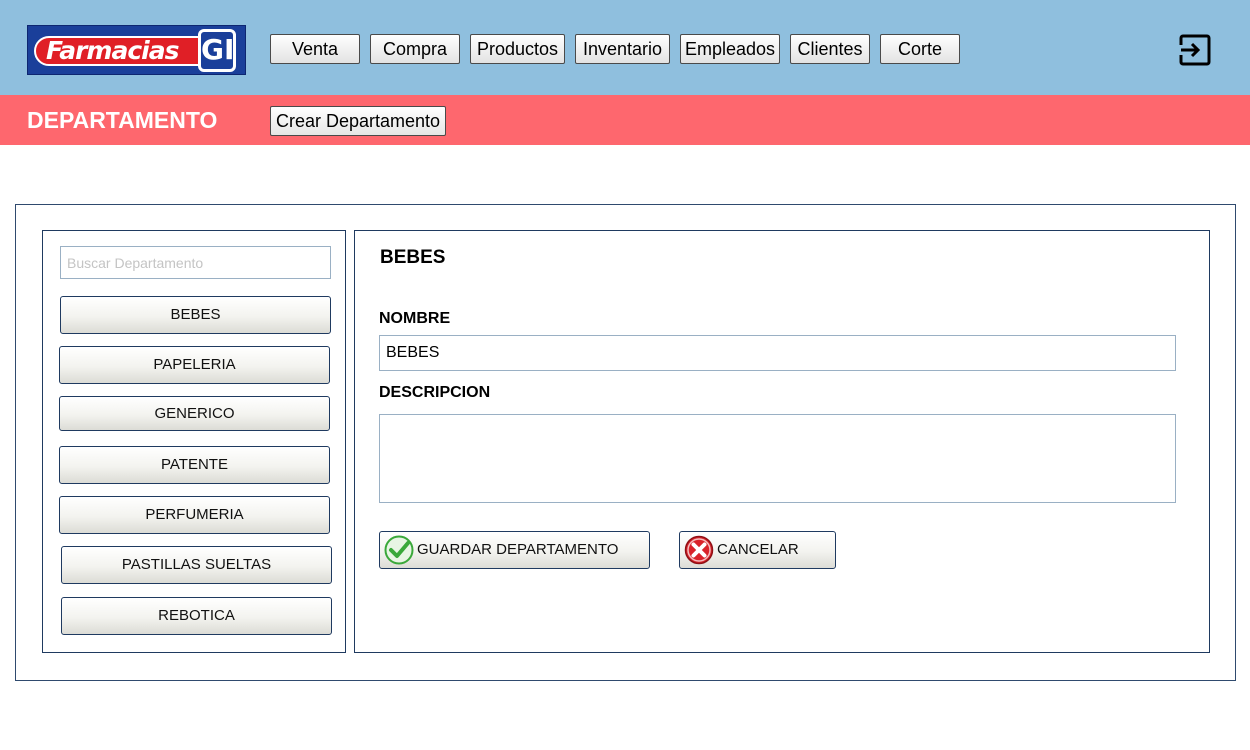 The width and height of the screenshot is (1250, 750). I want to click on nav-empleados-button: Empleados, so click(730, 49).